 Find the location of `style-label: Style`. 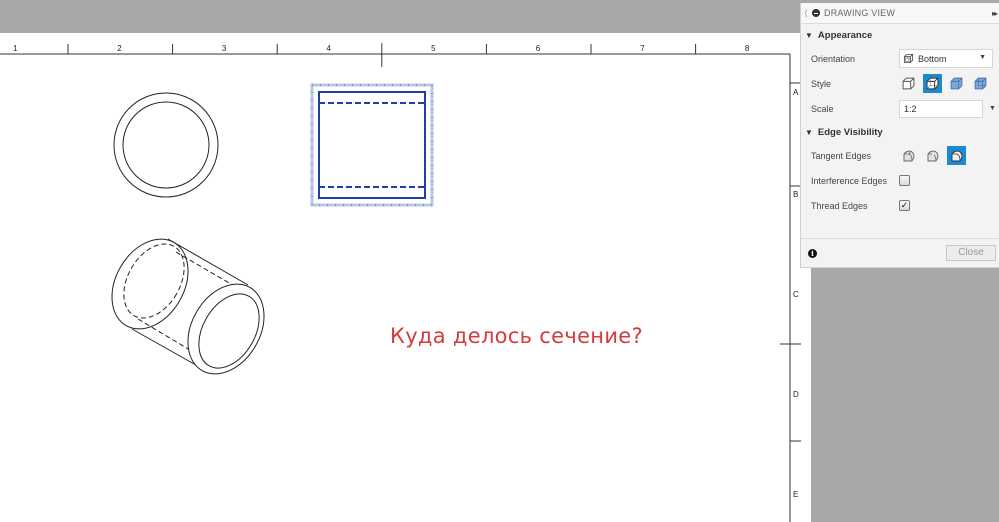

style-label: Style is located at coordinates (821, 83).